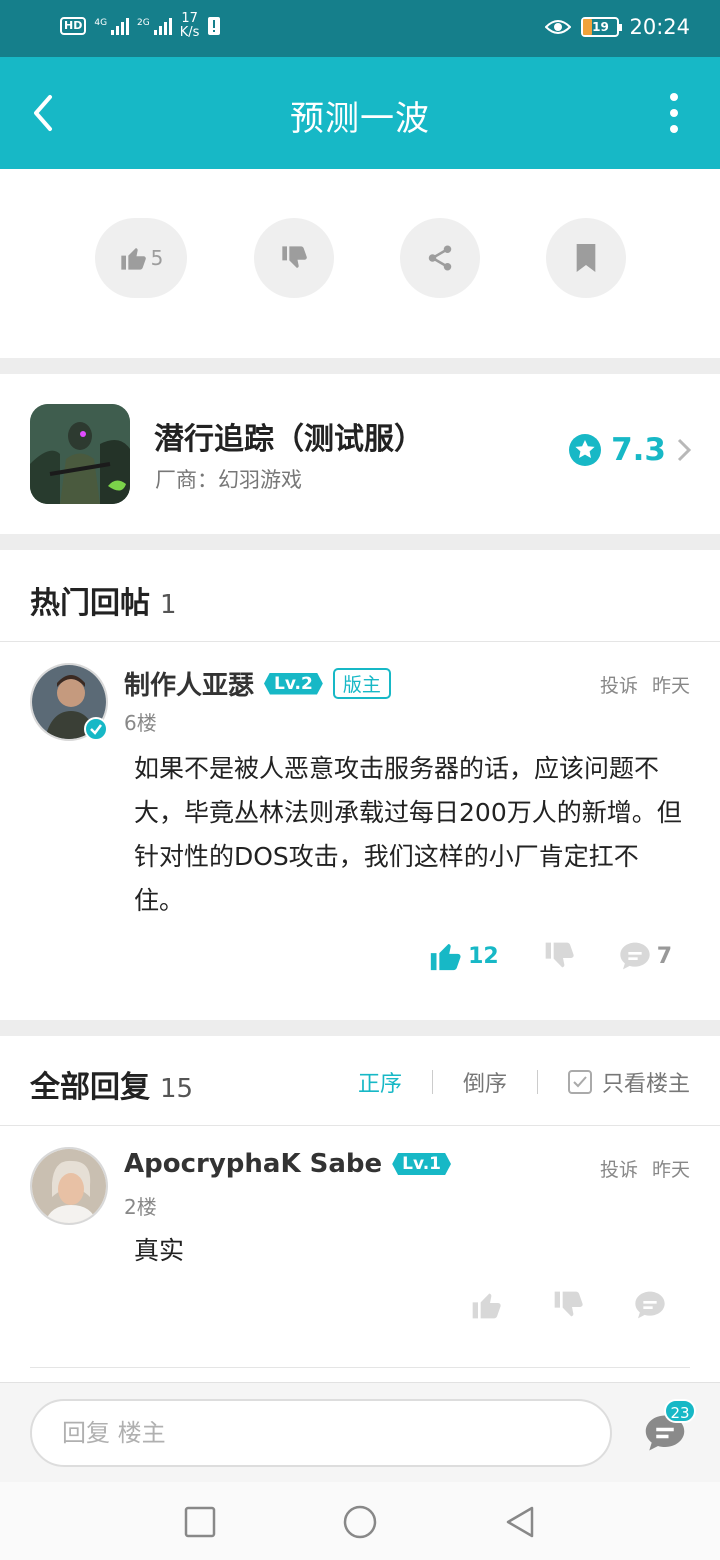 This screenshot has width=720, height=1560. I want to click on signal-type-label: 4G, so click(101, 22).